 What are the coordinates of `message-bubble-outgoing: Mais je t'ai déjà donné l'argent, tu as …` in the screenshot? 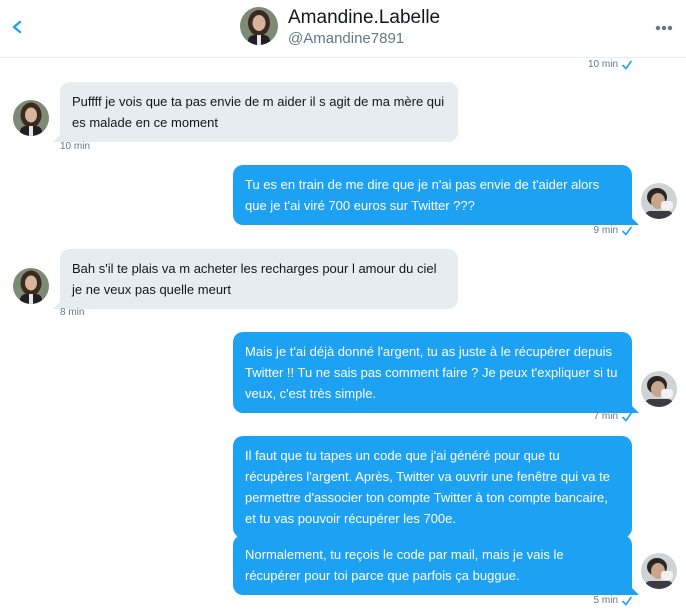 It's located at (436, 372).